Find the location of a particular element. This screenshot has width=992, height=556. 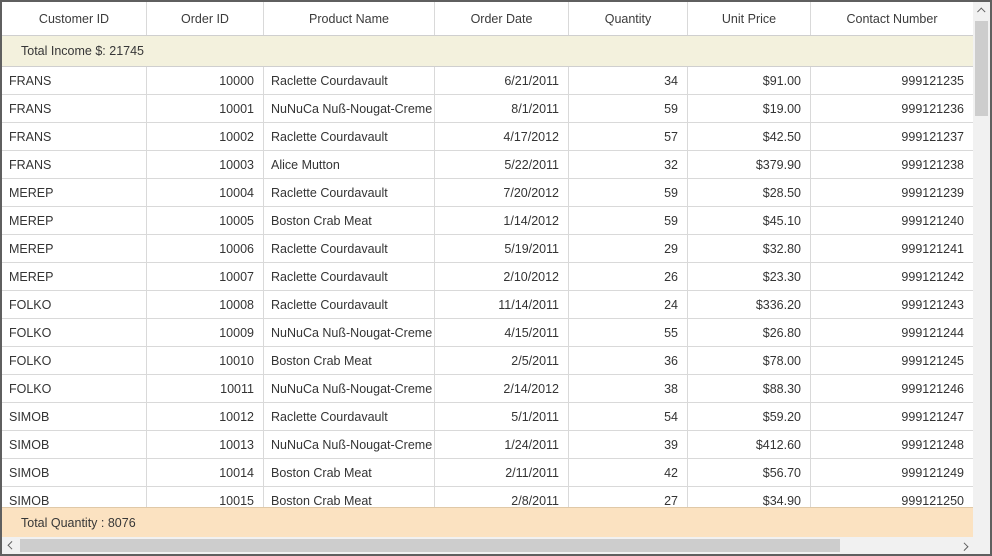

cell-unit-price: $91.00 is located at coordinates (749, 80).